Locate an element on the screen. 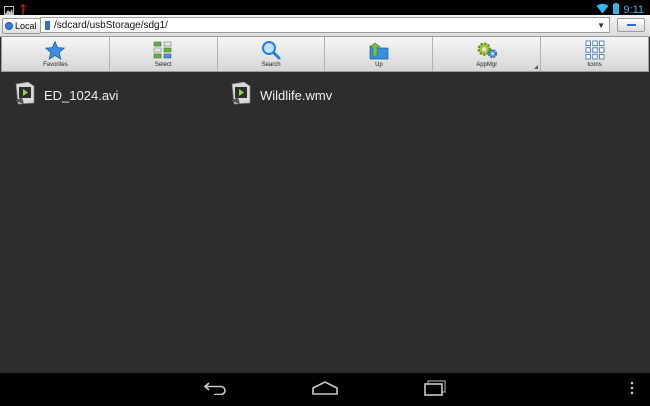 This screenshot has height=406, width=650. file-name: Wildlife.wmv is located at coordinates (296, 95).